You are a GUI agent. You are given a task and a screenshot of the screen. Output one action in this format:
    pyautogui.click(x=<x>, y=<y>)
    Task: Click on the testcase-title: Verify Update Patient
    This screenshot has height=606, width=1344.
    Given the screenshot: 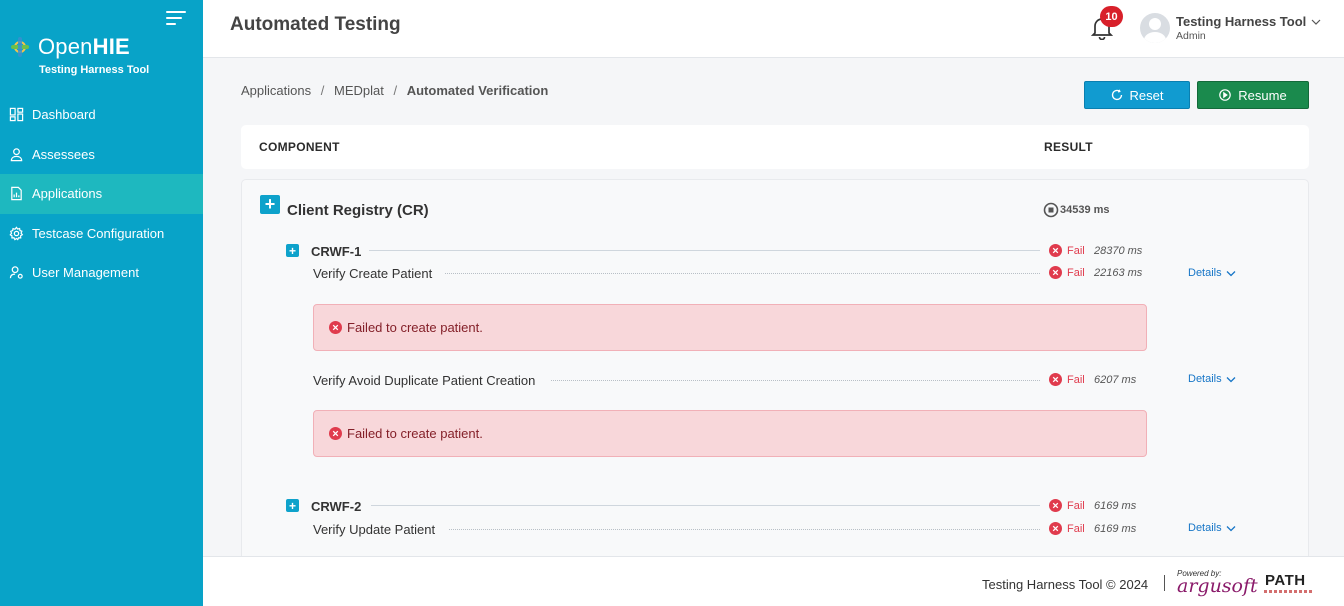 What is the action you would take?
    pyautogui.click(x=374, y=529)
    